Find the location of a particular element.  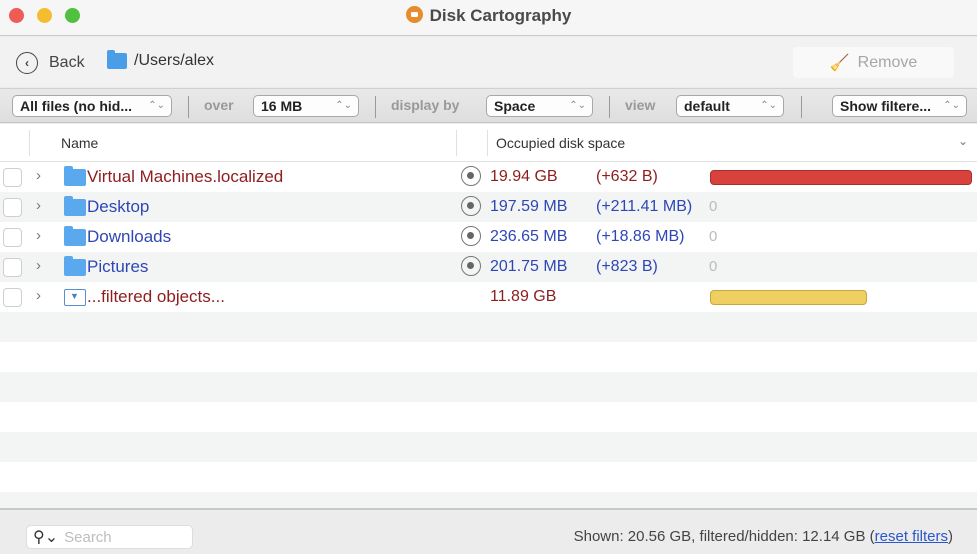

home-folder-icon is located at coordinates (117, 59).